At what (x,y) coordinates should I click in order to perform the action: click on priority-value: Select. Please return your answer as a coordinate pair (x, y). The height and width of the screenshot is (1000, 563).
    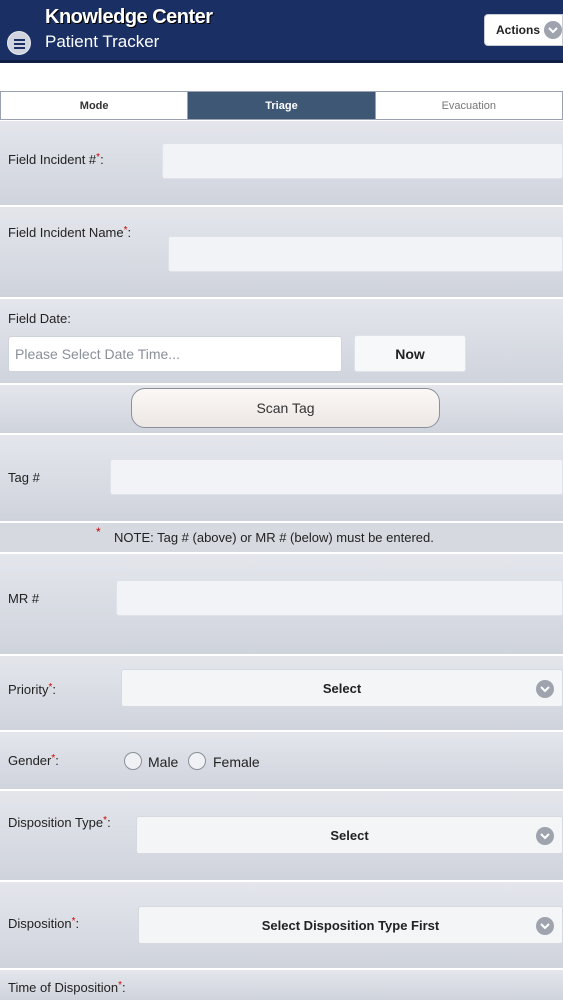
    Looking at the image, I should click on (342, 688).